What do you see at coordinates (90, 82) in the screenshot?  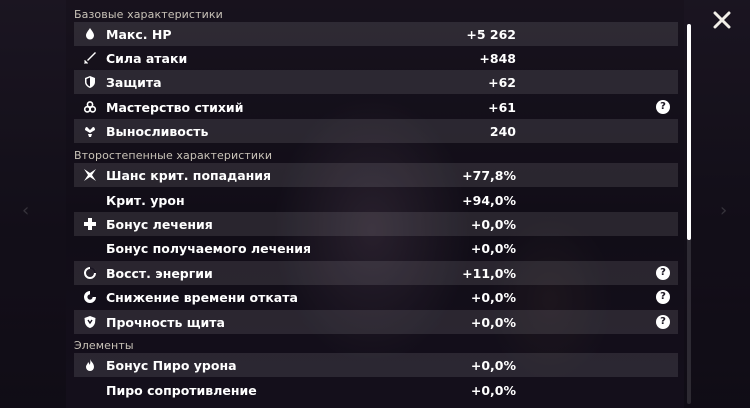 I see `shield-icon` at bounding box center [90, 82].